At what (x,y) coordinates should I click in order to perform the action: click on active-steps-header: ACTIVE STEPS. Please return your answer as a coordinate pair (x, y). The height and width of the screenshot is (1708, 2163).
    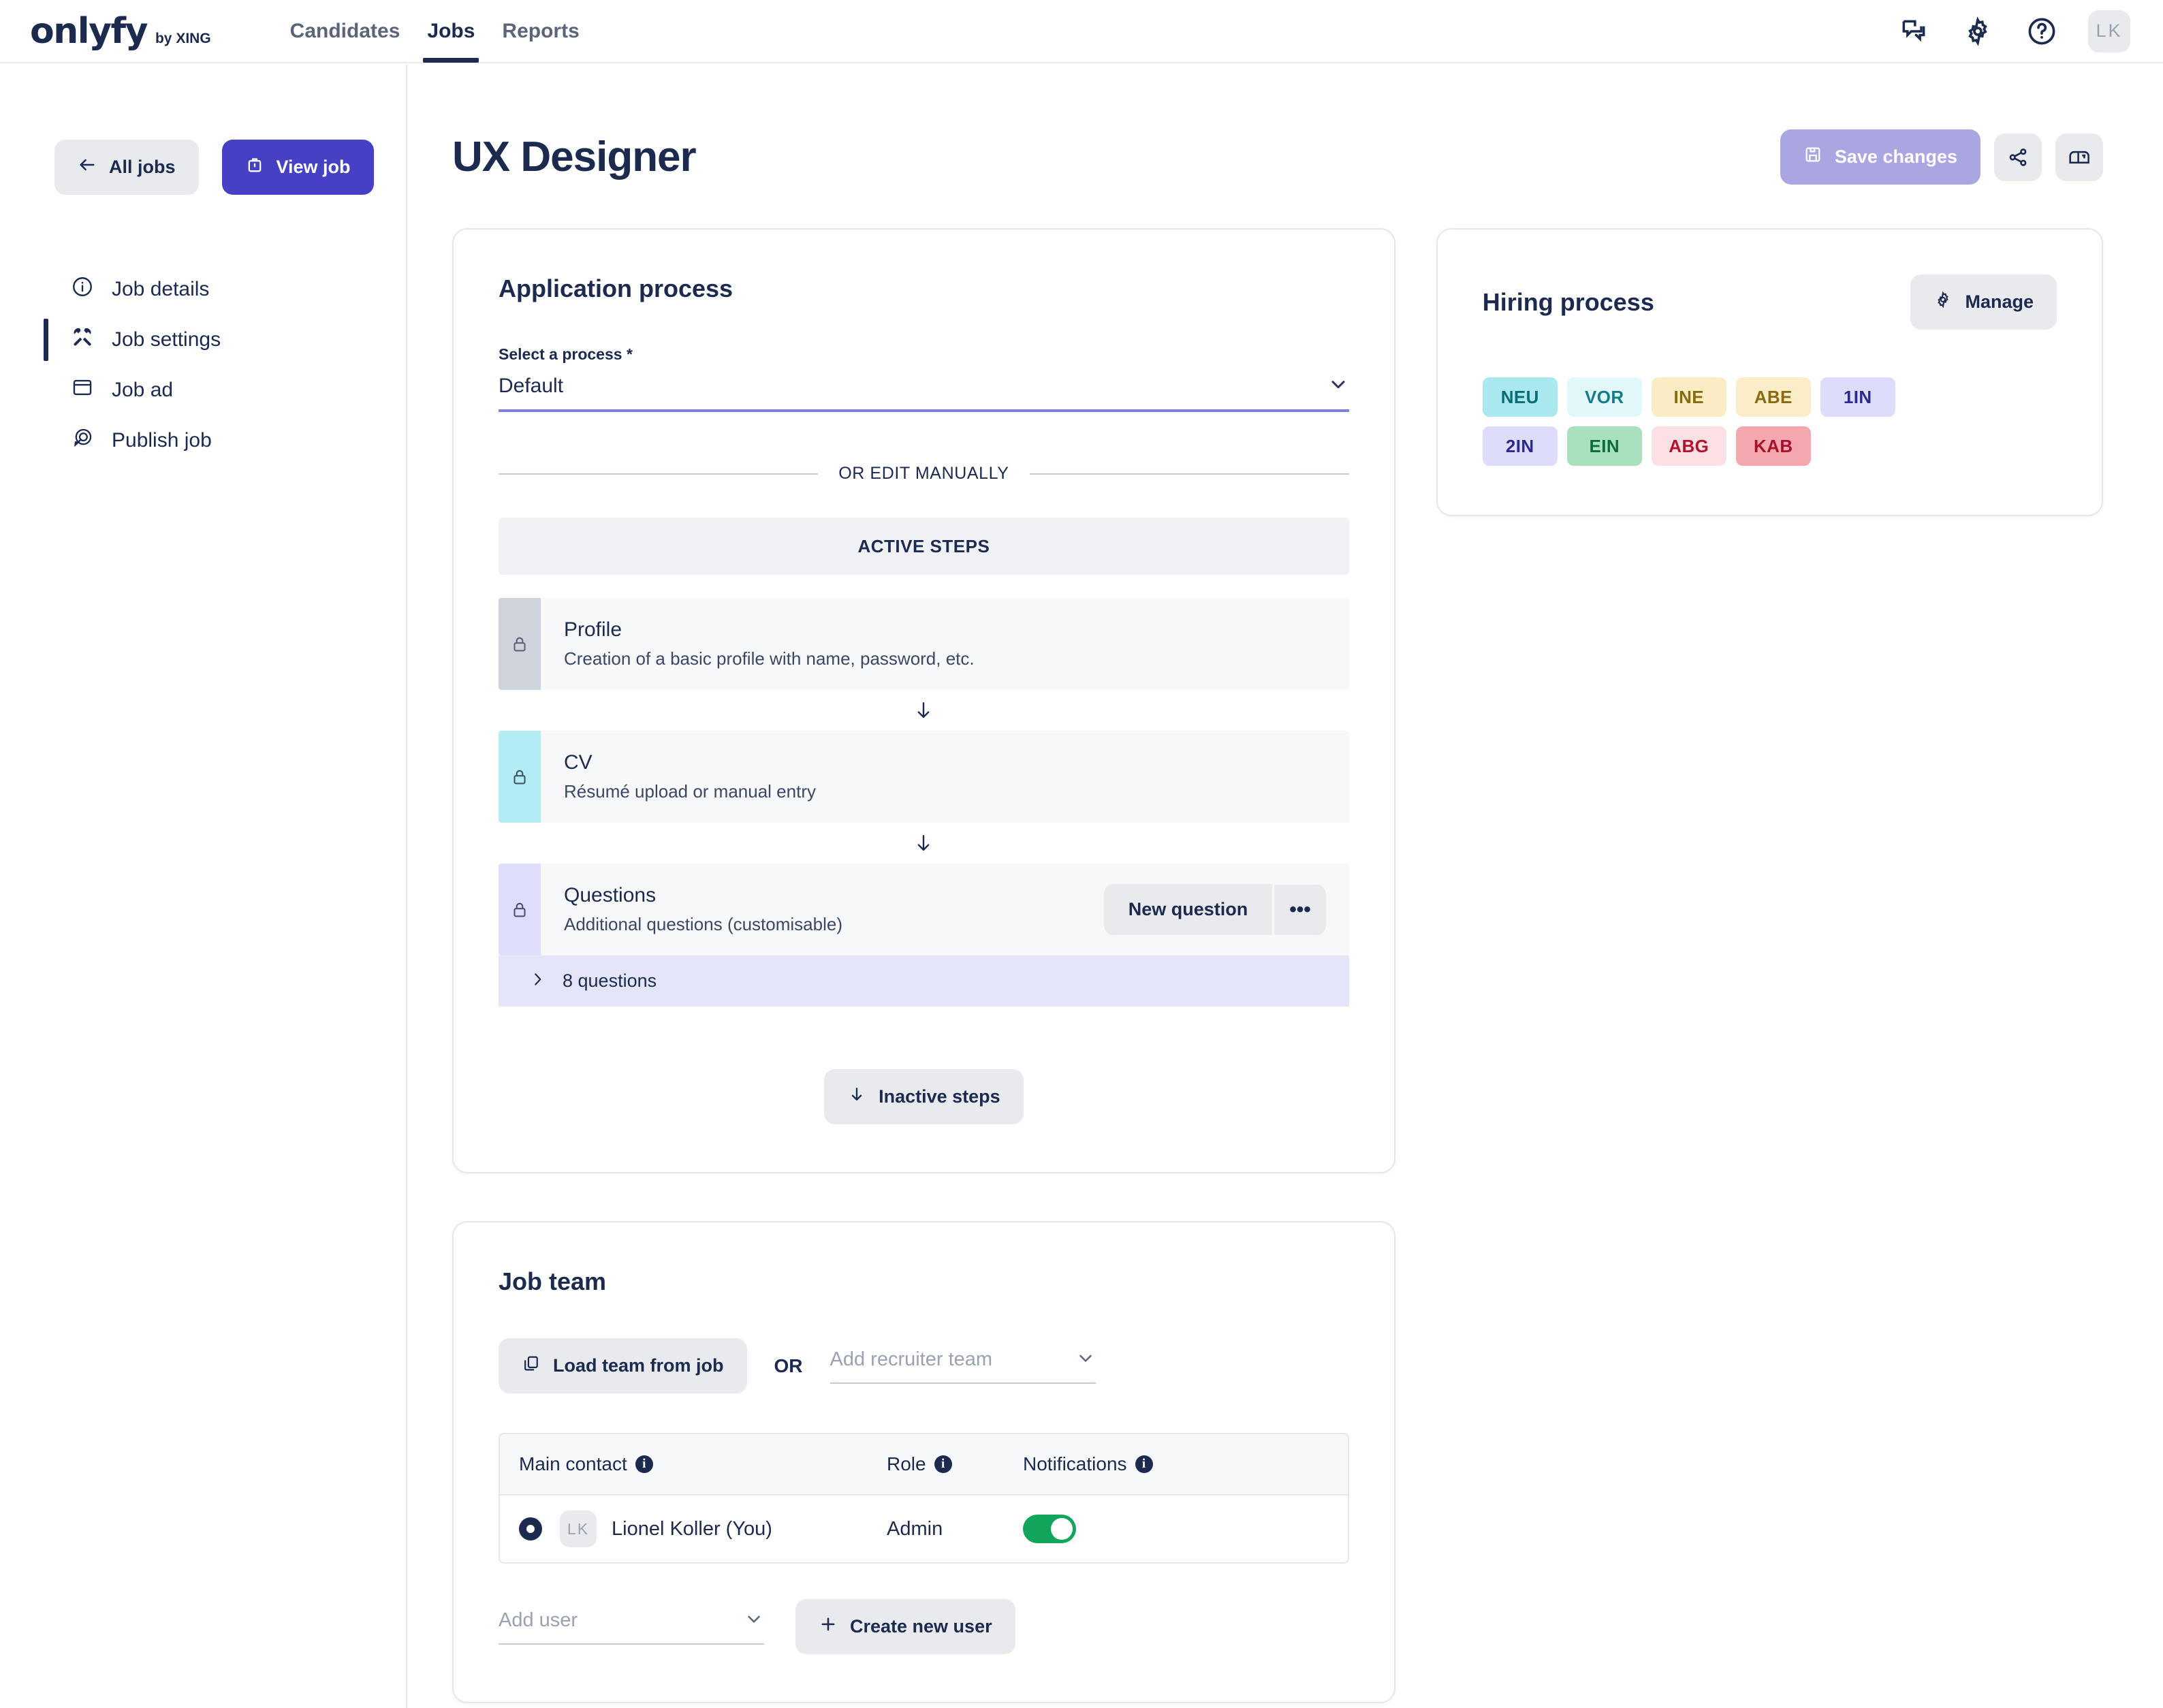
    Looking at the image, I should click on (924, 547).